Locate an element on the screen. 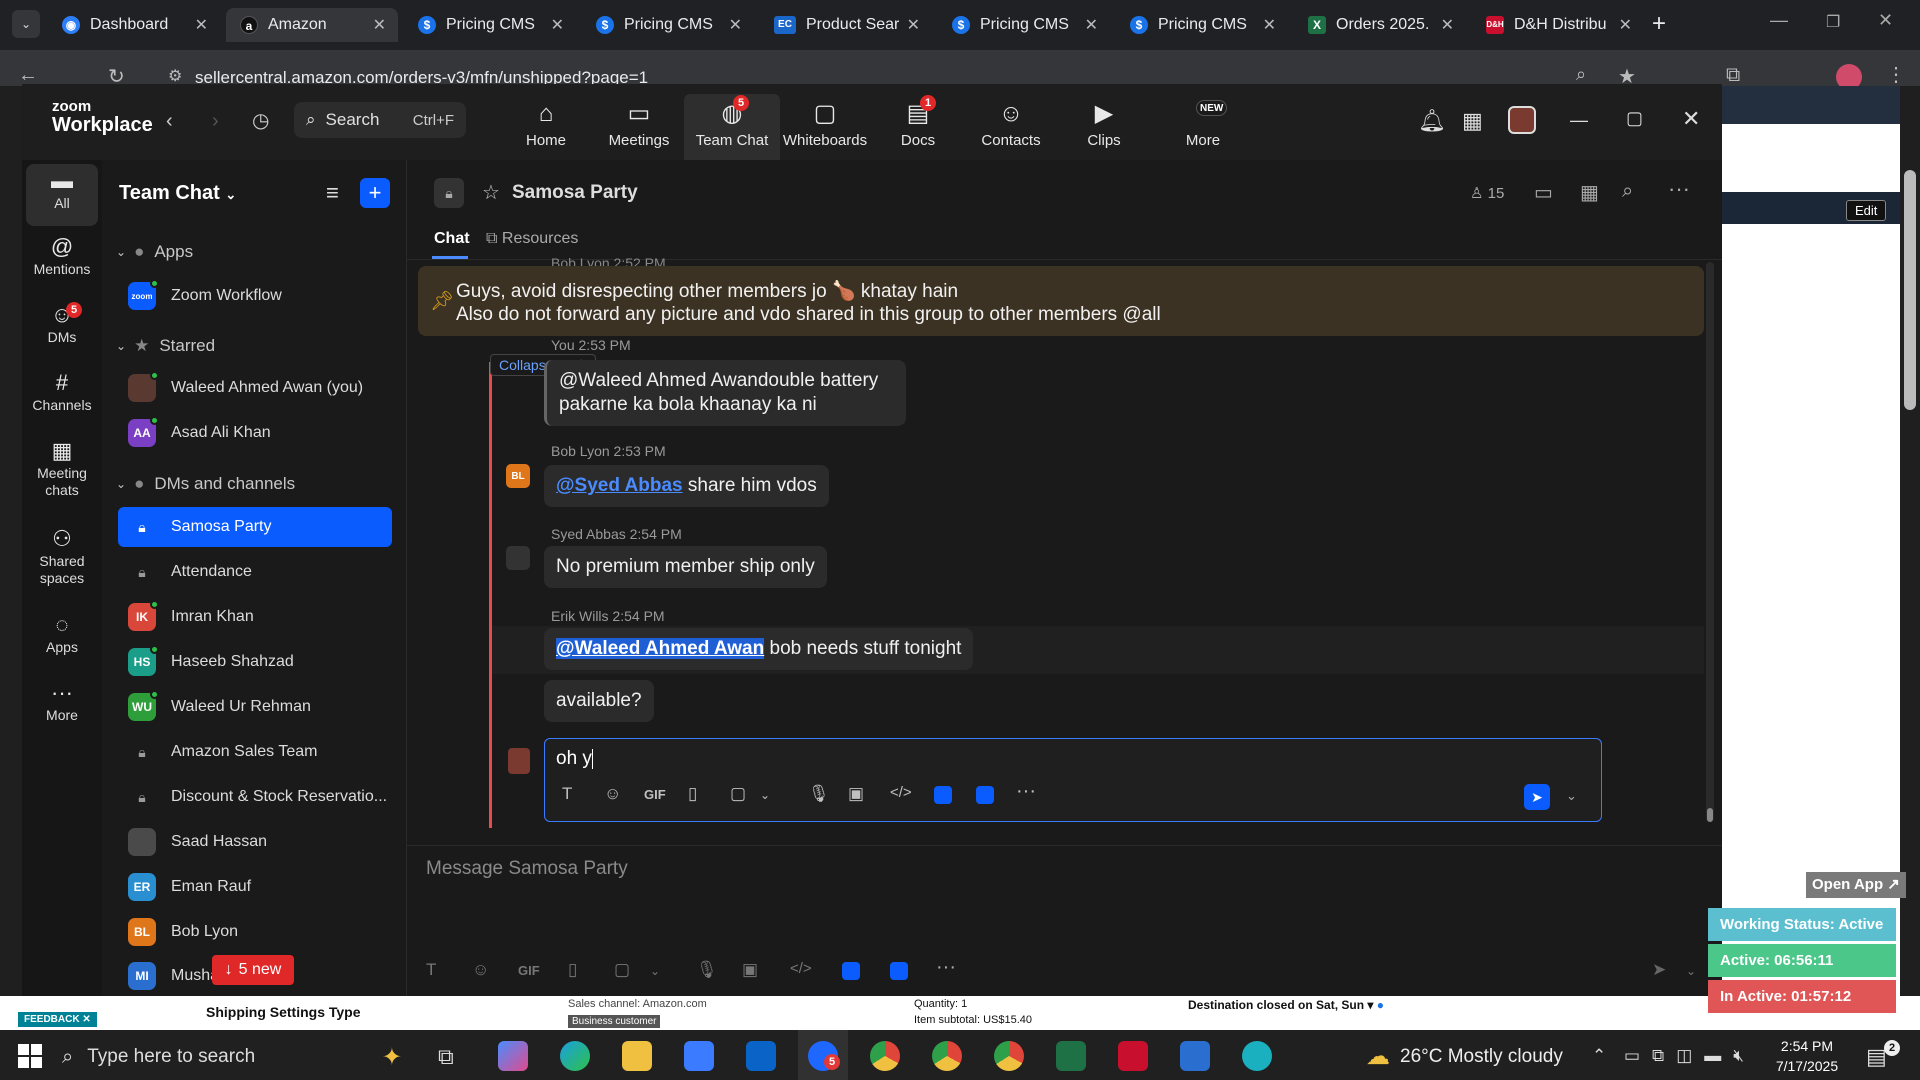 Image resolution: width=1920 pixels, height=1080 pixels. send-options-chevron-icon: ⌄ is located at coordinates (1571, 796).